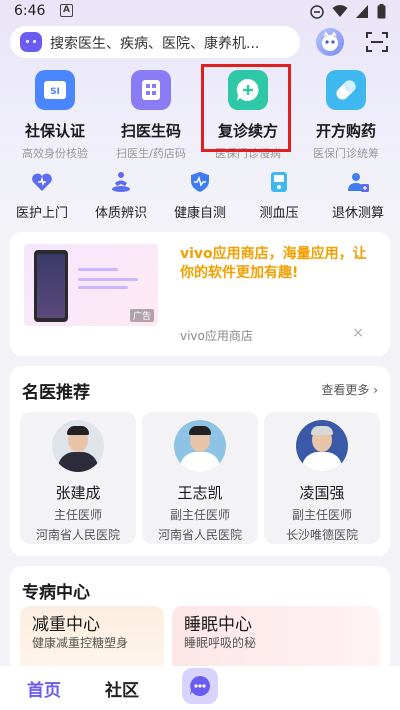 The width and height of the screenshot is (400, 710). Describe the element at coordinates (273, 263) in the screenshot. I see `ad-title: vivo应用商店，海量应用，让你的软件更加有趣!` at that location.